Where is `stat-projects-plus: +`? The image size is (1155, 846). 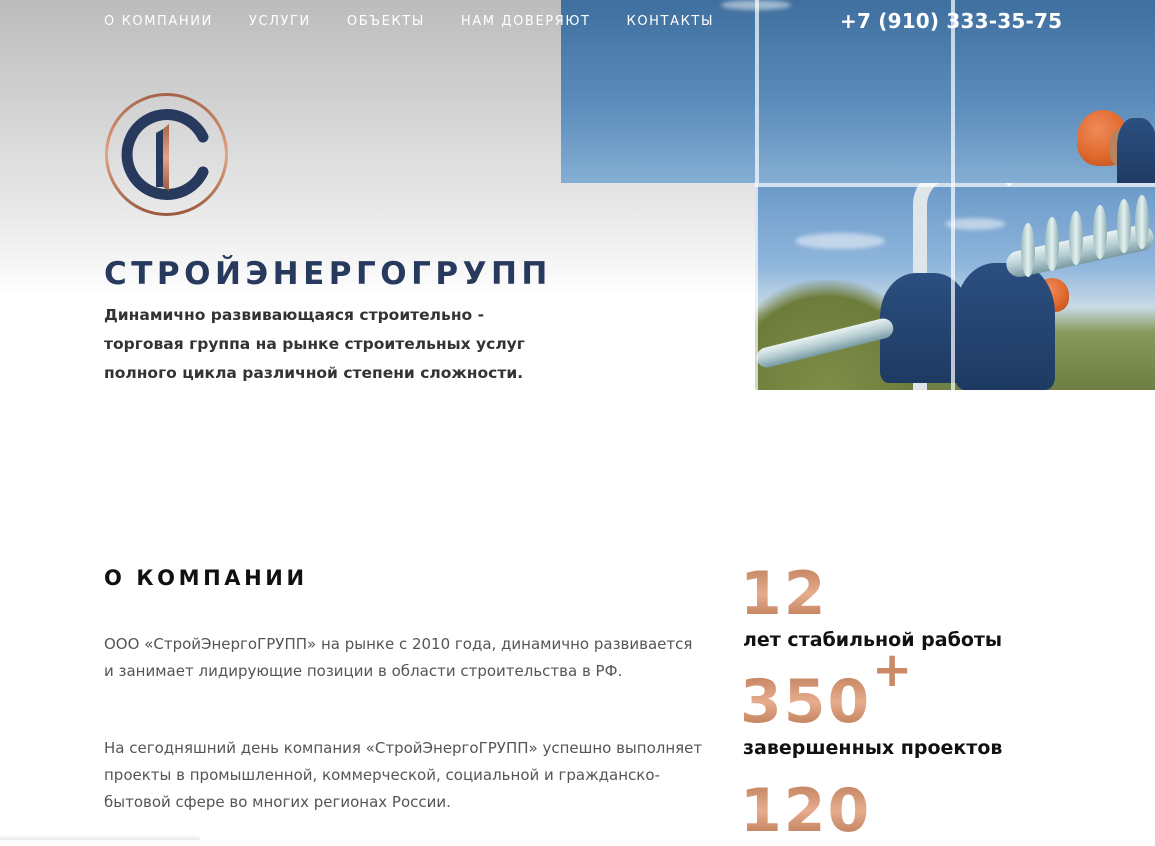 stat-projects-plus: + is located at coordinates (892, 670).